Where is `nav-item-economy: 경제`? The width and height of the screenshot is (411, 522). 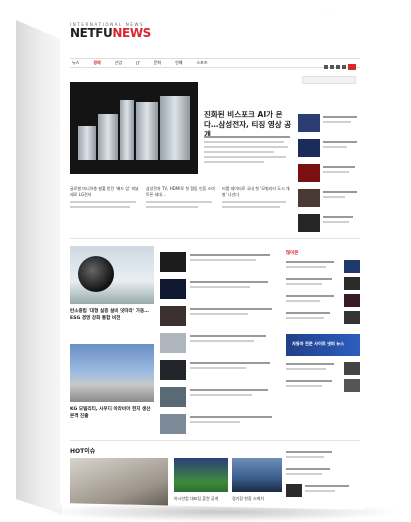 nav-item-economy: 경제 is located at coordinates (96, 63).